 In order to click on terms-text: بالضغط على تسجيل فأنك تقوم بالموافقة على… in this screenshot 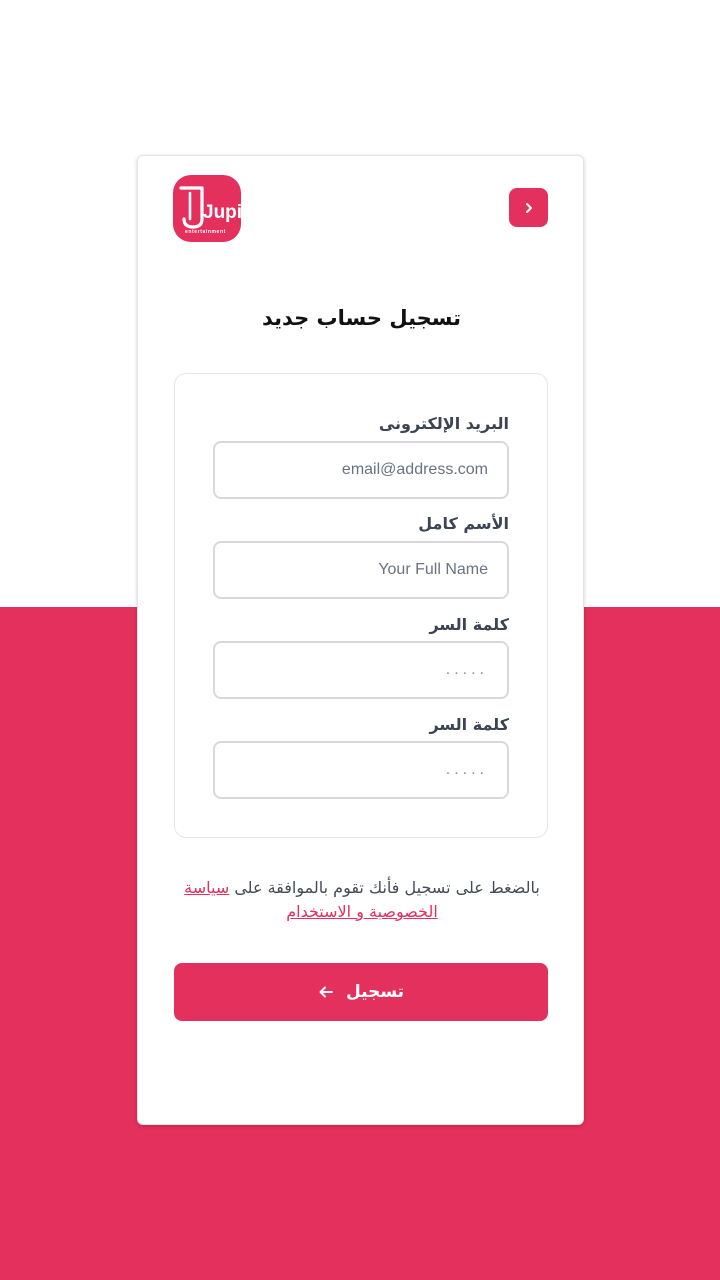, I will do `click(362, 900)`.